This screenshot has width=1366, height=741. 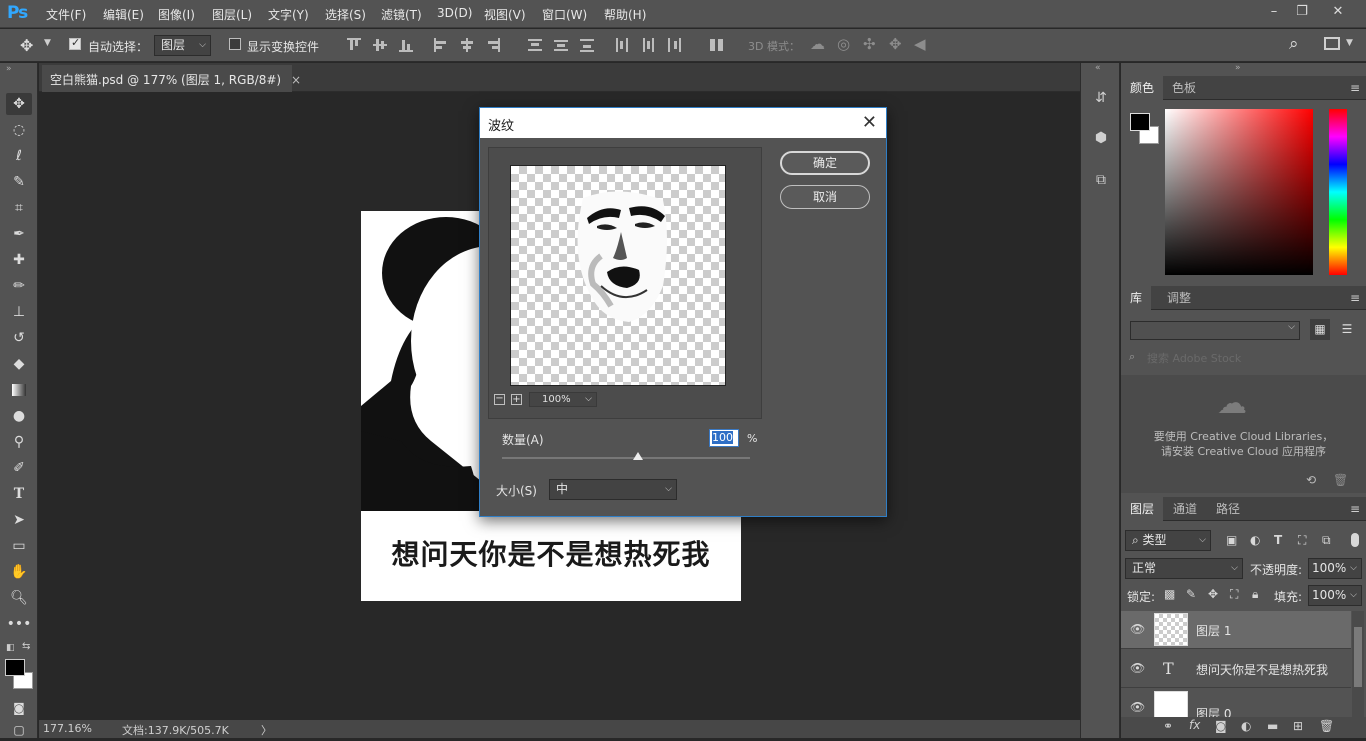 I want to click on menu-edit: 编辑(E), so click(x=123, y=14).